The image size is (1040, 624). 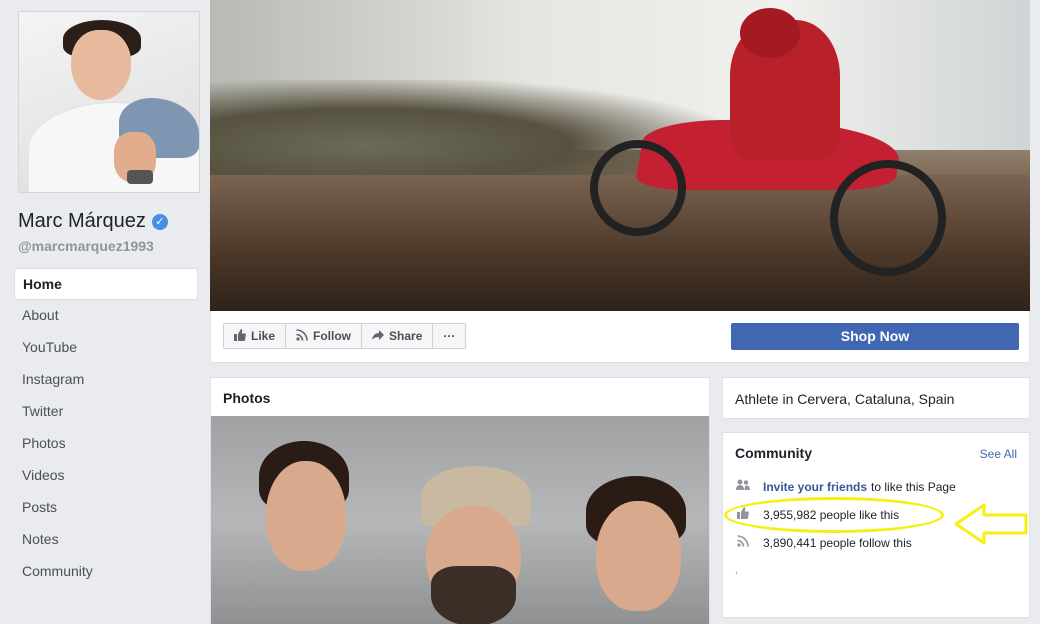 I want to click on nav-item-photos: Photos, so click(x=106, y=444).